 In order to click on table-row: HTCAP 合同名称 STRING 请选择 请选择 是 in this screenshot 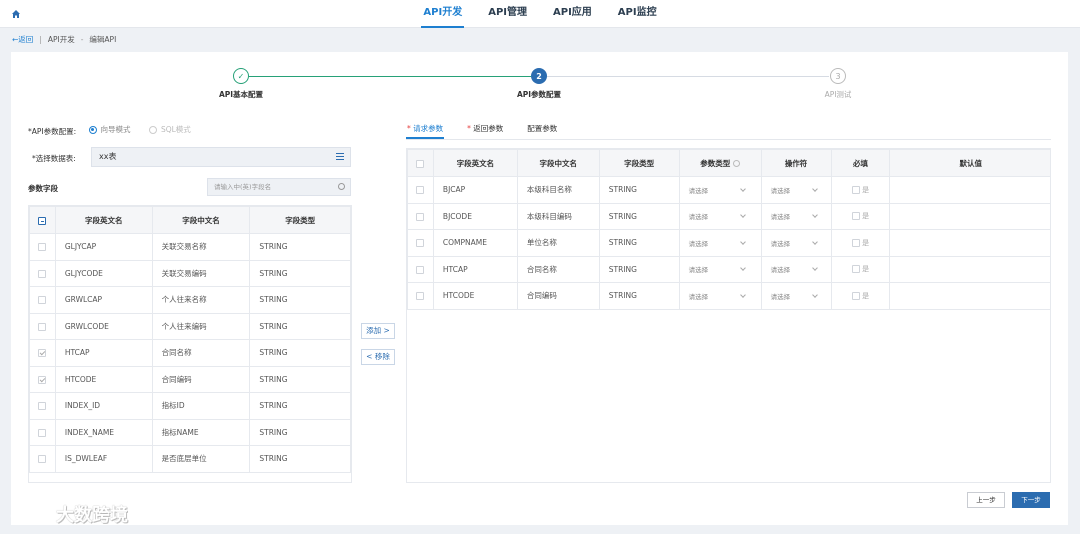, I will do `click(728, 269)`.